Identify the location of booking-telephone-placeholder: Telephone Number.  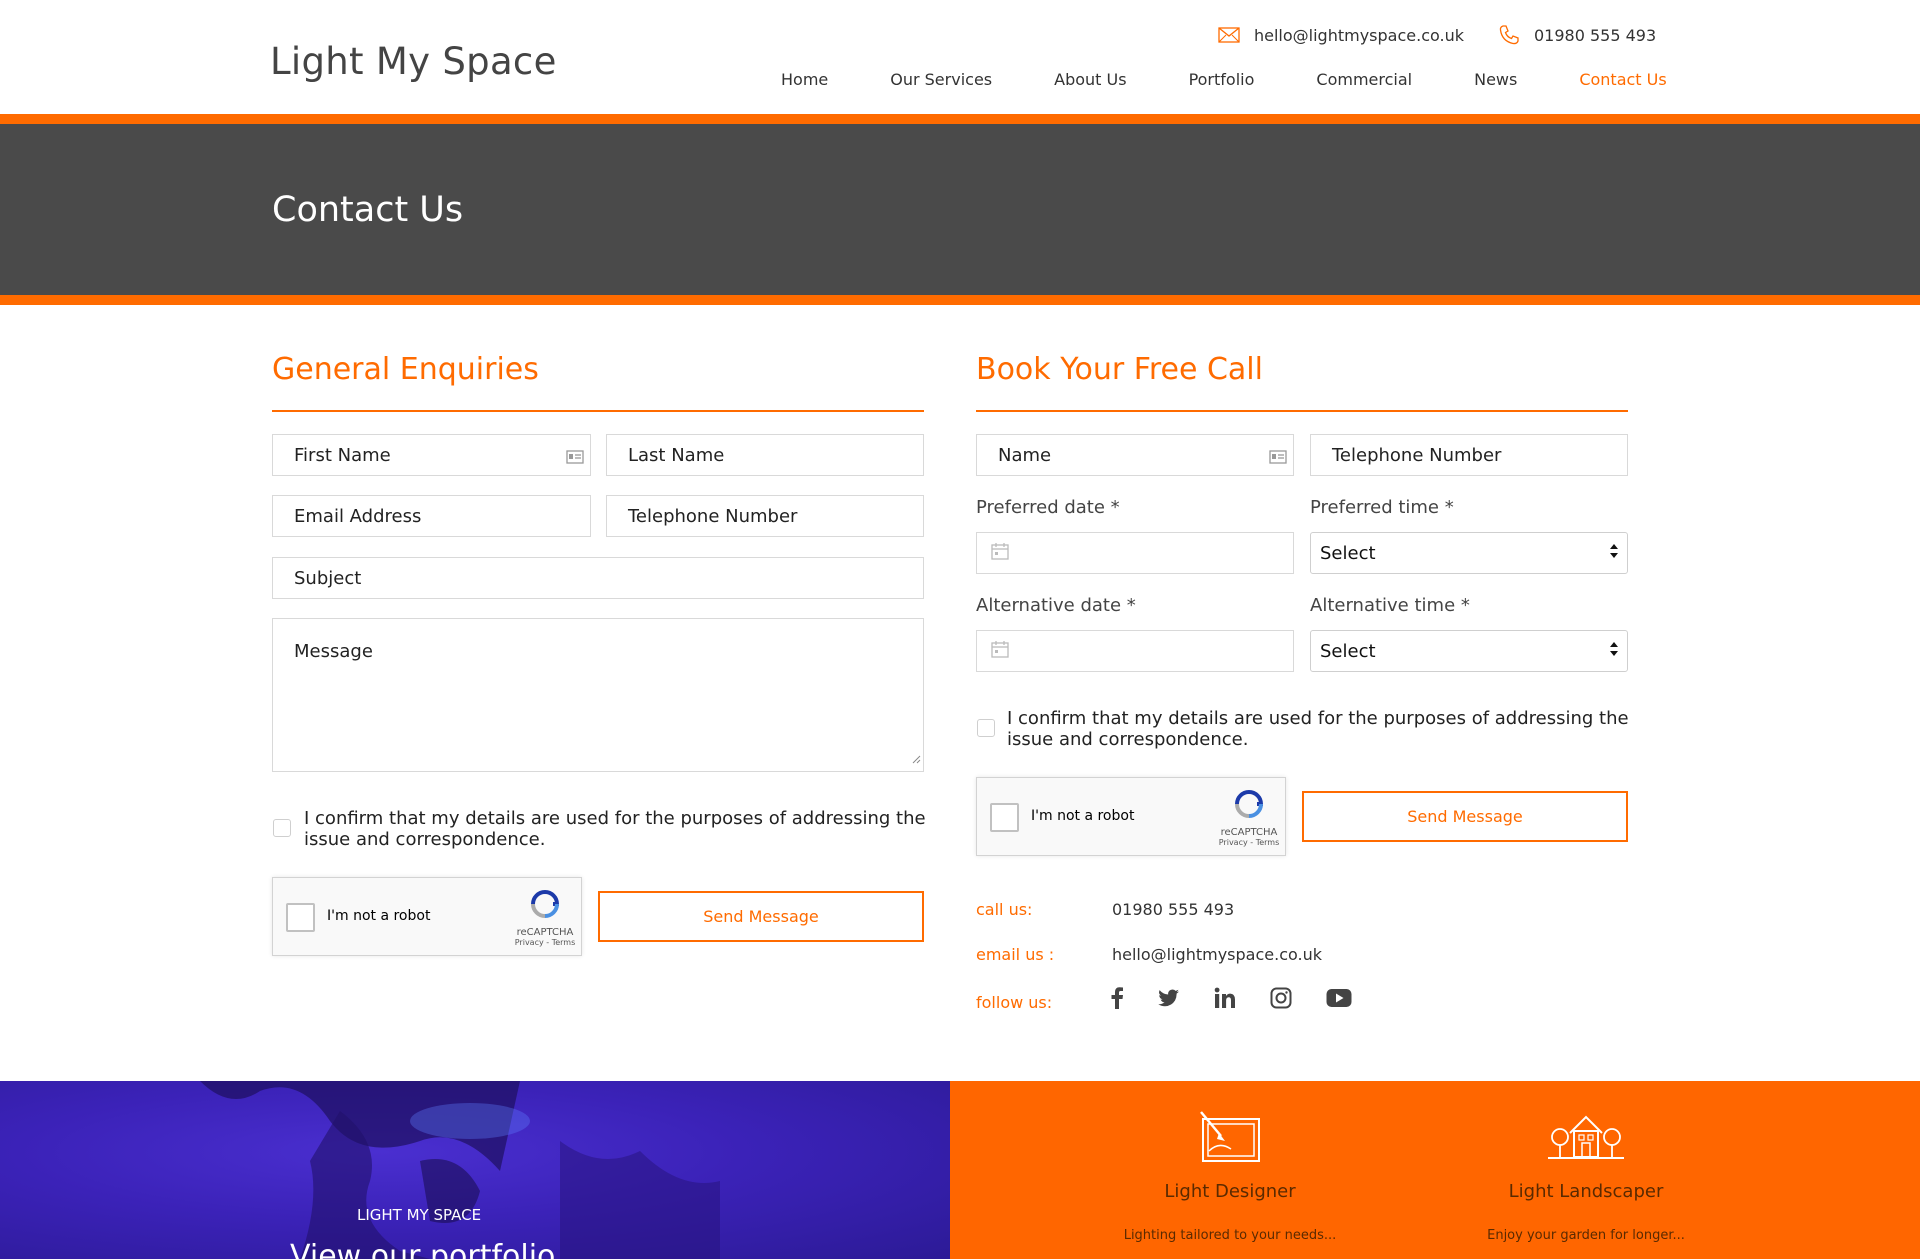
(1417, 455).